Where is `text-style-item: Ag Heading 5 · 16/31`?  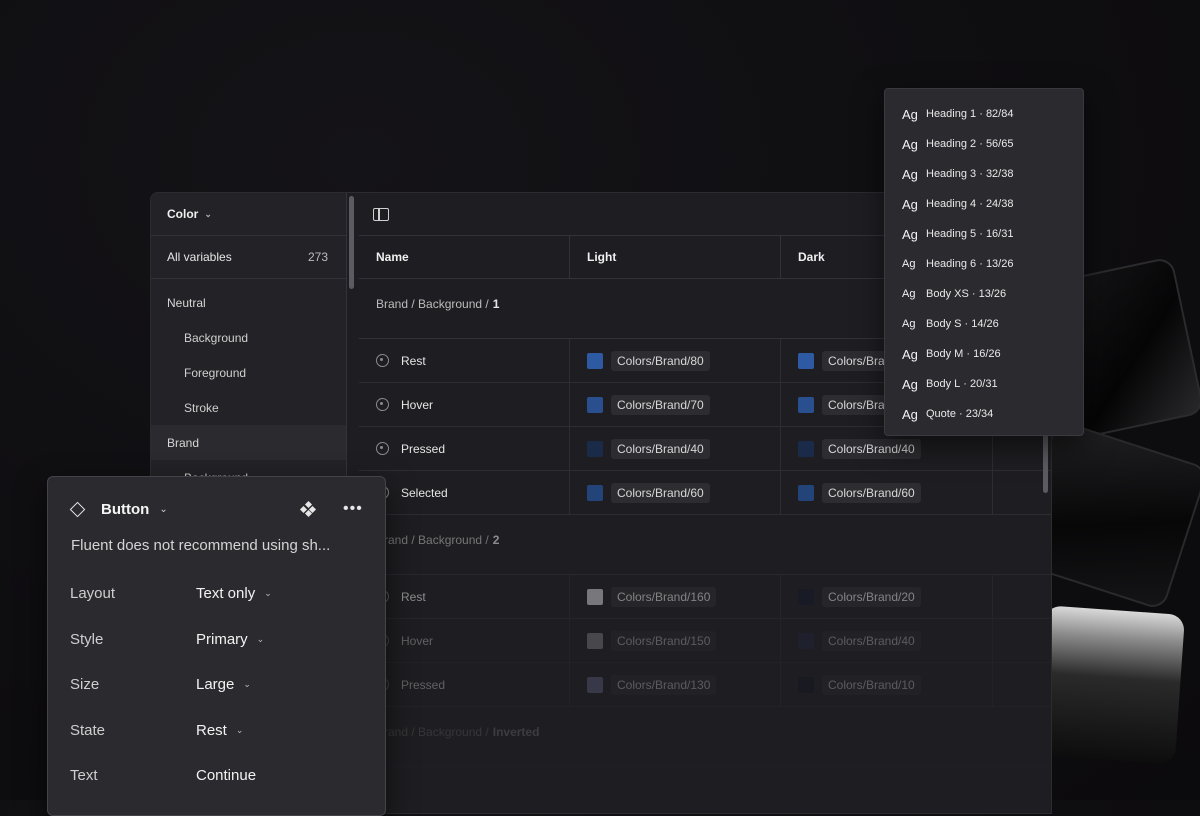
text-style-item: Ag Heading 5 · 16/31 is located at coordinates (984, 234).